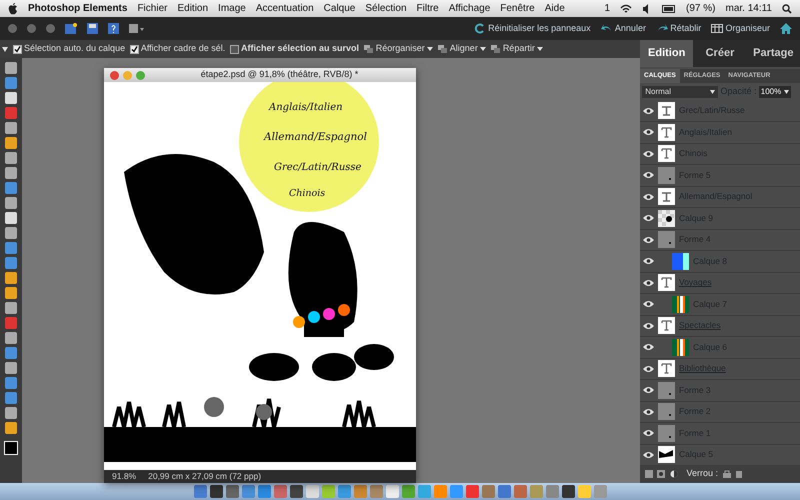 Image resolution: width=800 pixels, height=500 pixels. Describe the element at coordinates (667, 53) in the screenshot. I see `mode-tab: Edition` at that location.